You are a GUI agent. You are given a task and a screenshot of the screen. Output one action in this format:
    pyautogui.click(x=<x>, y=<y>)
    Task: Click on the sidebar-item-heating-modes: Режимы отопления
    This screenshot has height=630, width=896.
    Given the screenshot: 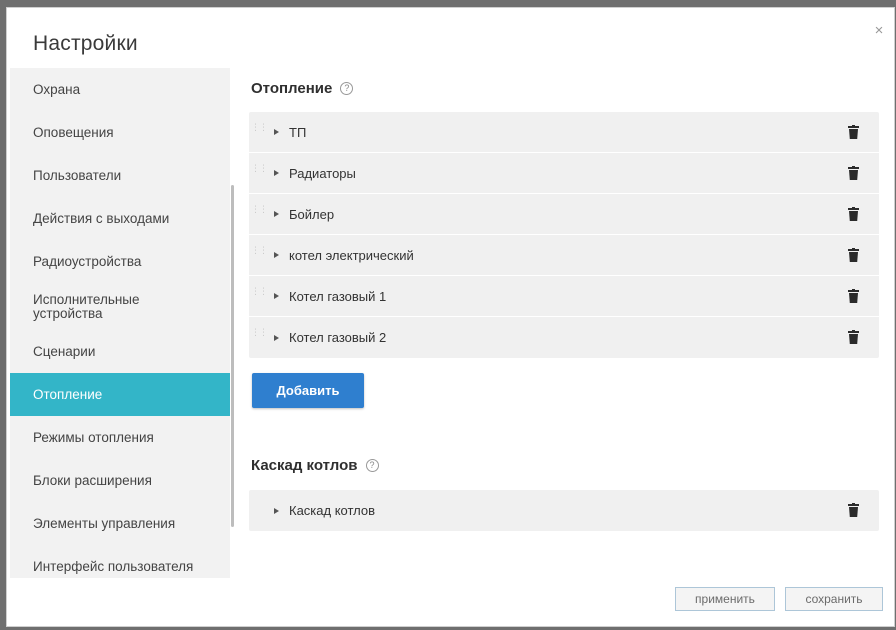 What is the action you would take?
    pyautogui.click(x=120, y=437)
    